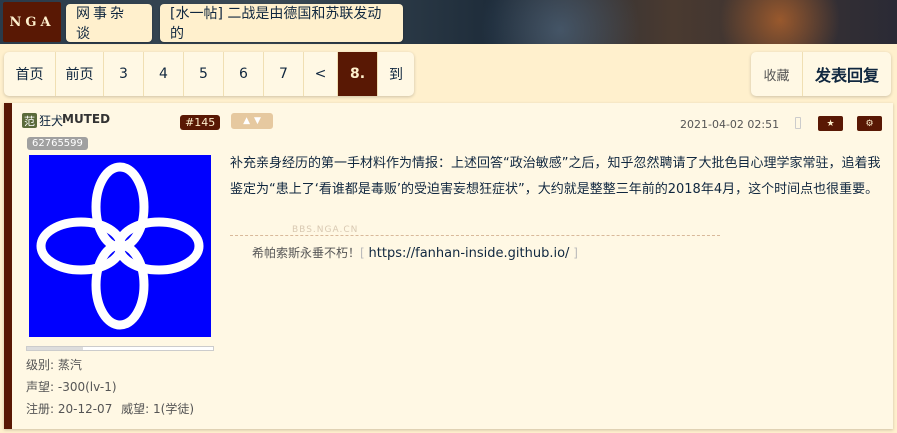 This screenshot has width=897, height=433. What do you see at coordinates (57, 143) in the screenshot?
I see `user-id-badge: 62765599` at bounding box center [57, 143].